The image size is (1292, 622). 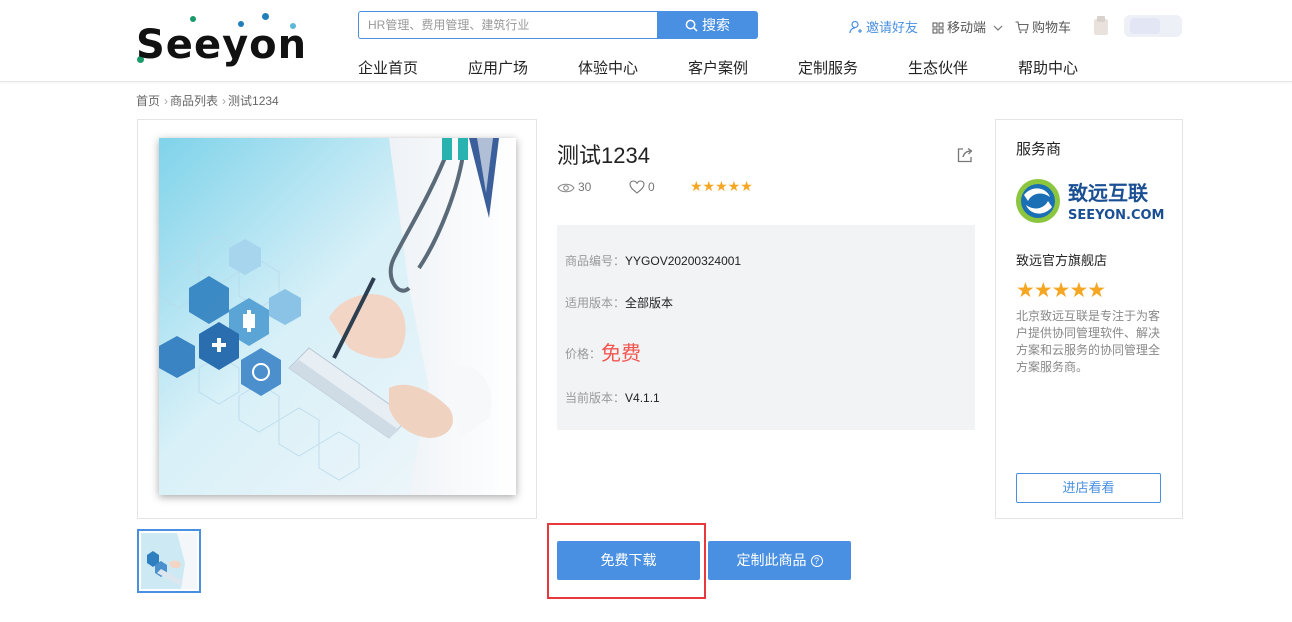 I want to click on view-count-value: 30, so click(x=585, y=187).